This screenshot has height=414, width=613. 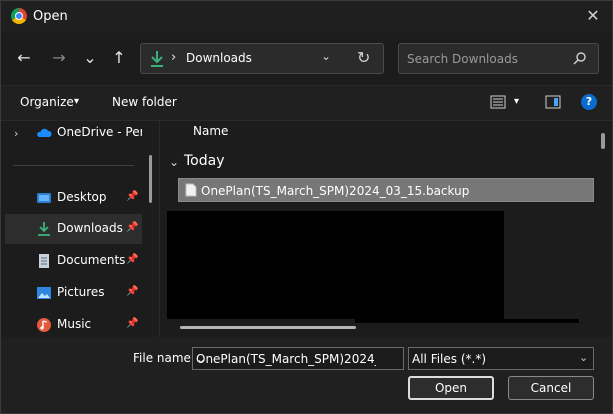 I want to click on new-folder-button: New folder, so click(x=144, y=102).